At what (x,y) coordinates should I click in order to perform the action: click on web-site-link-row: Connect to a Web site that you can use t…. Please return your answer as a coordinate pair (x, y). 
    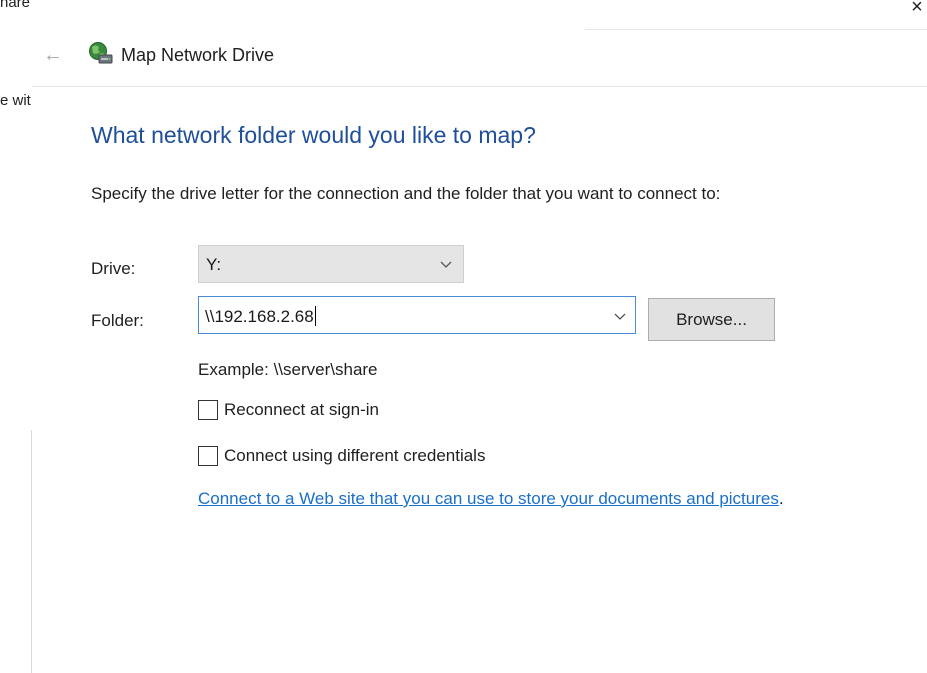
    Looking at the image, I should click on (491, 499).